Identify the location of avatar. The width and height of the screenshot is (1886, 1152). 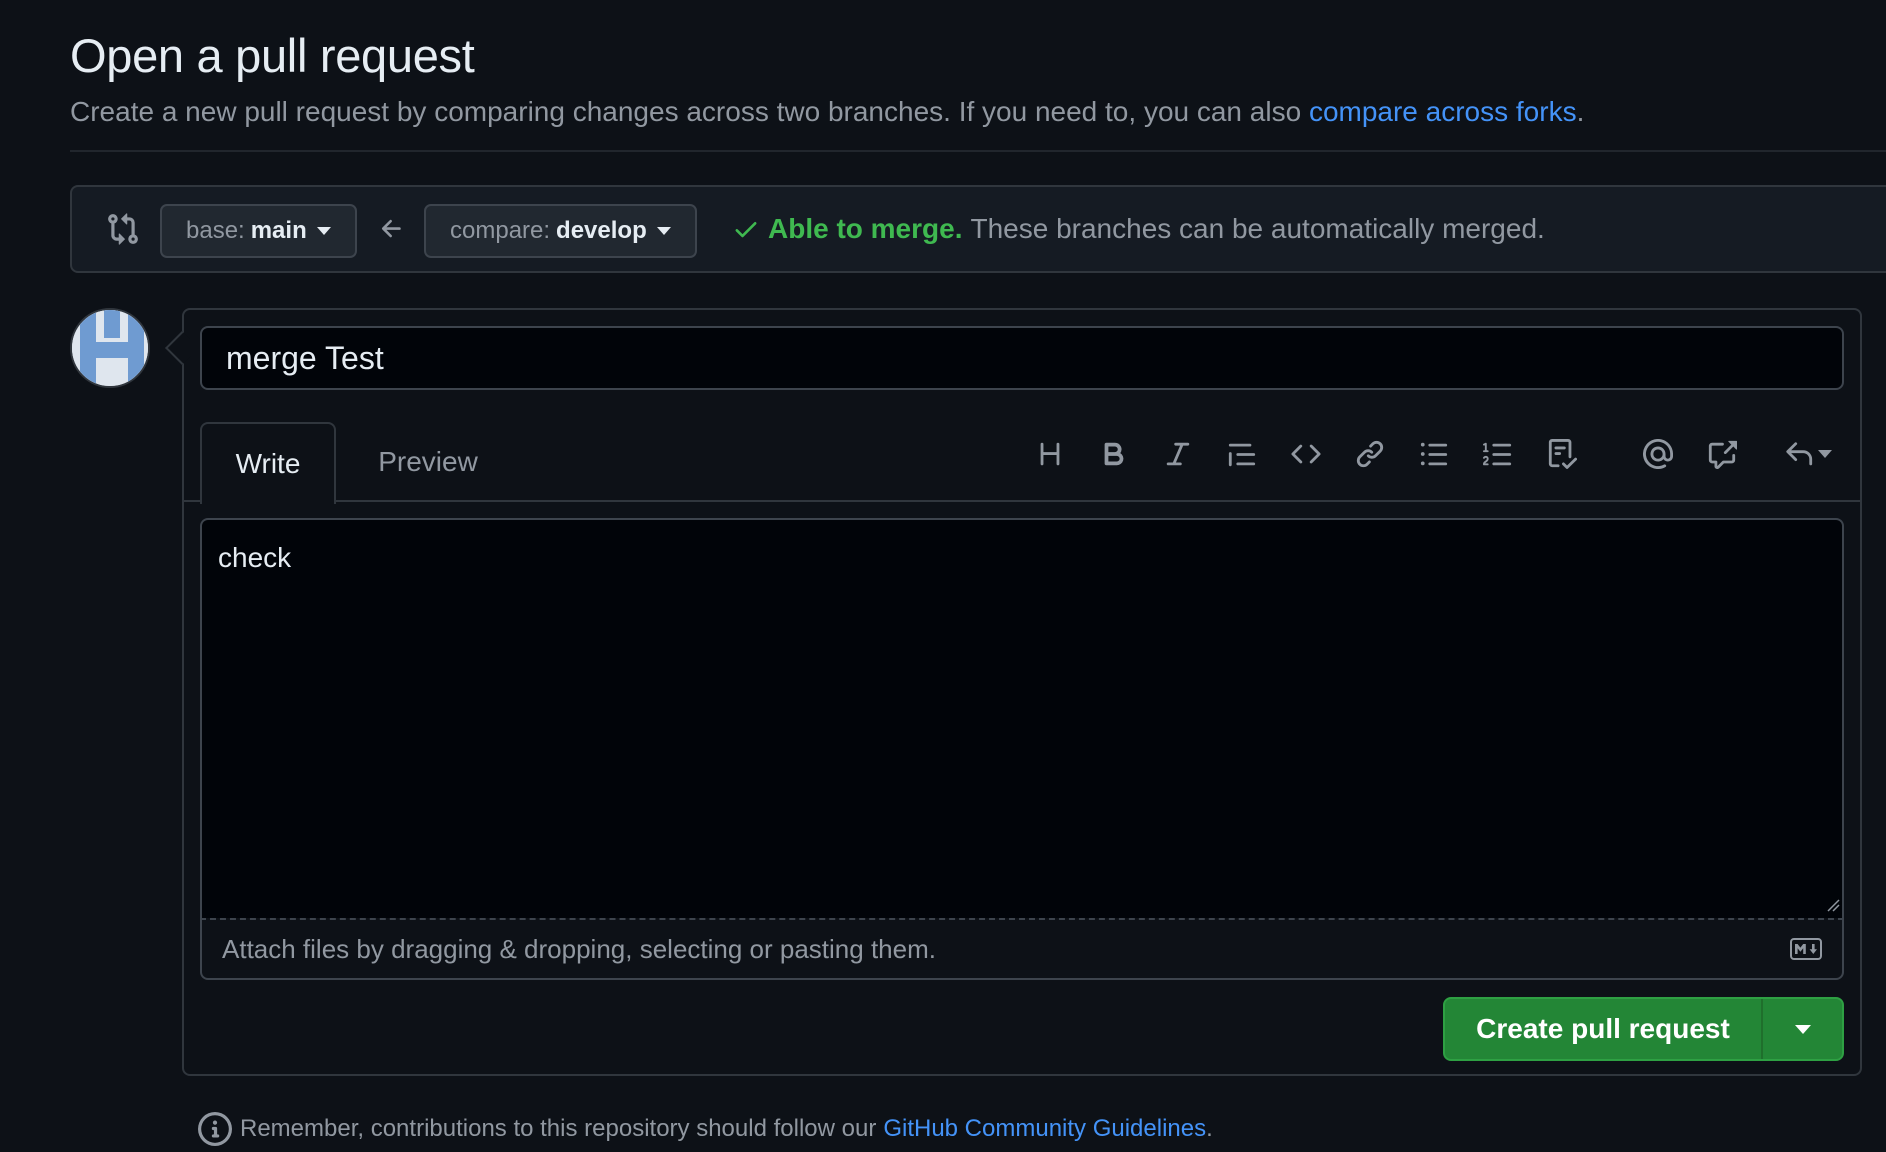
(110, 348).